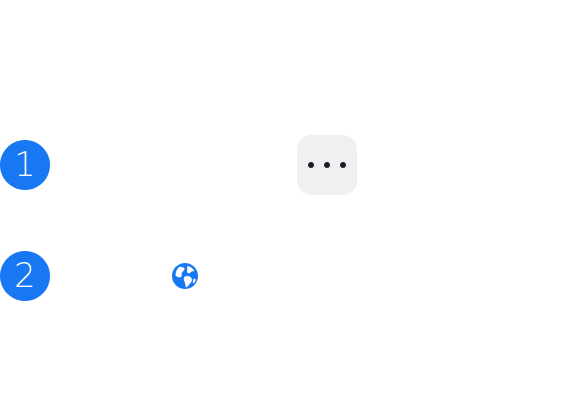 The width and height of the screenshot is (565, 411). I want to click on step-badge-1: 1, so click(25, 165).